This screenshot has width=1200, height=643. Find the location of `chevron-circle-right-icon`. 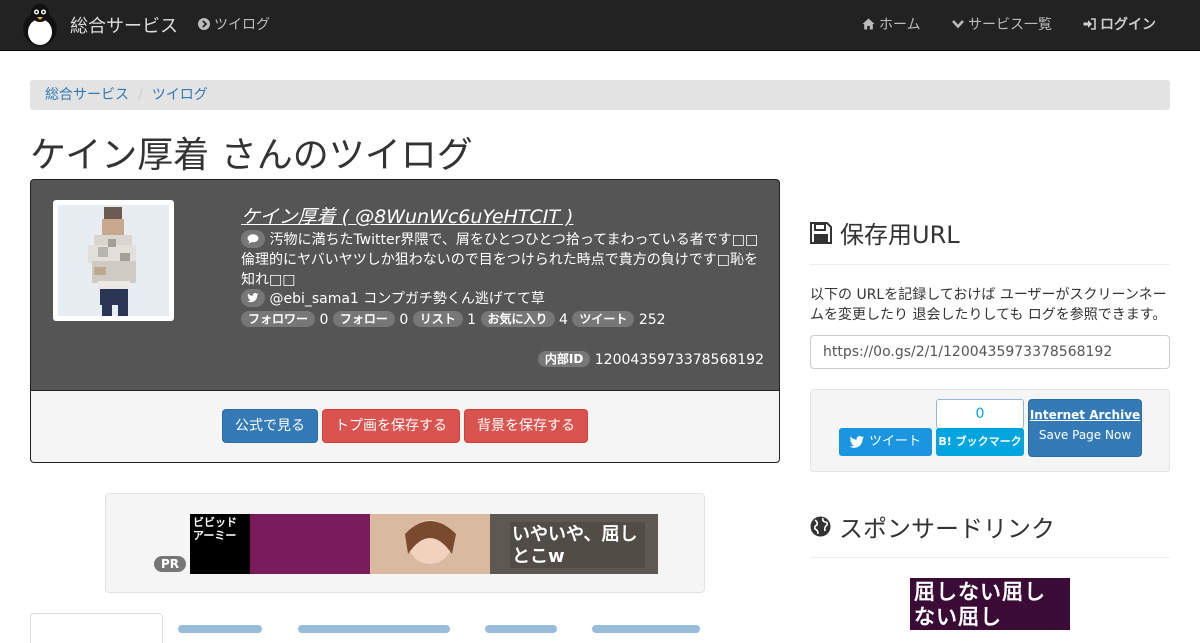

chevron-circle-right-icon is located at coordinates (204, 25).